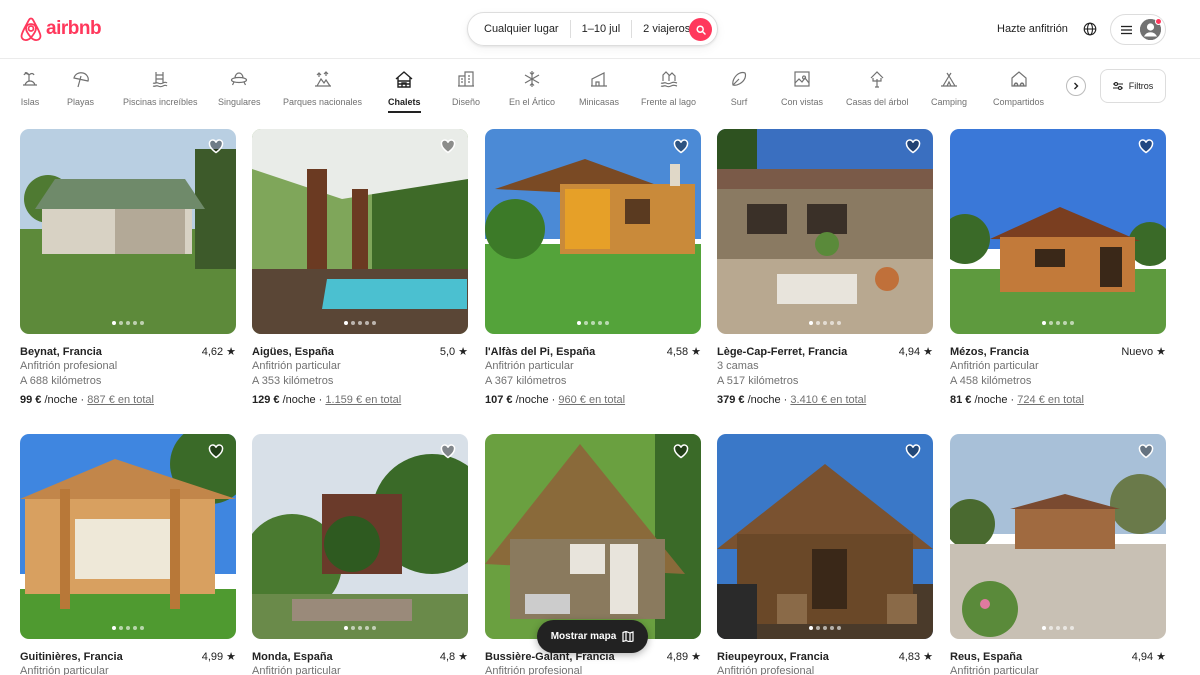 The height and width of the screenshot is (675, 1200). What do you see at coordinates (293, 351) in the screenshot?
I see `listing-location: Aigües, España` at bounding box center [293, 351].